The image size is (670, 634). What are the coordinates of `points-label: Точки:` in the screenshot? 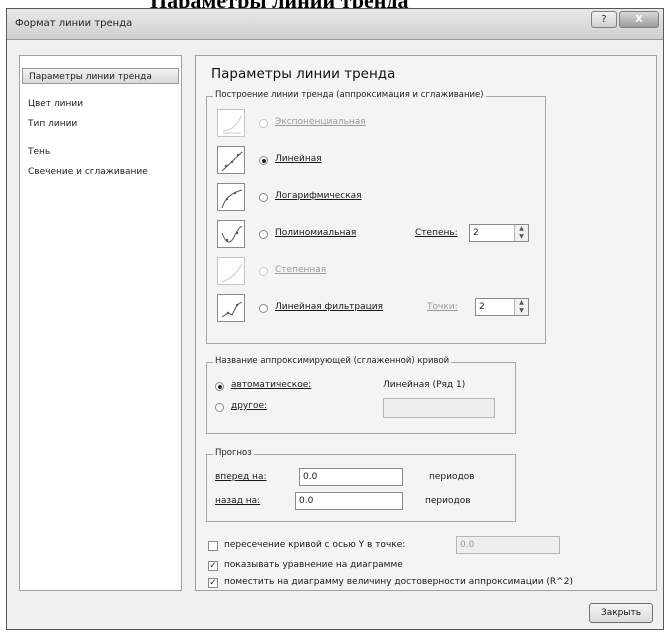 It's located at (442, 307).